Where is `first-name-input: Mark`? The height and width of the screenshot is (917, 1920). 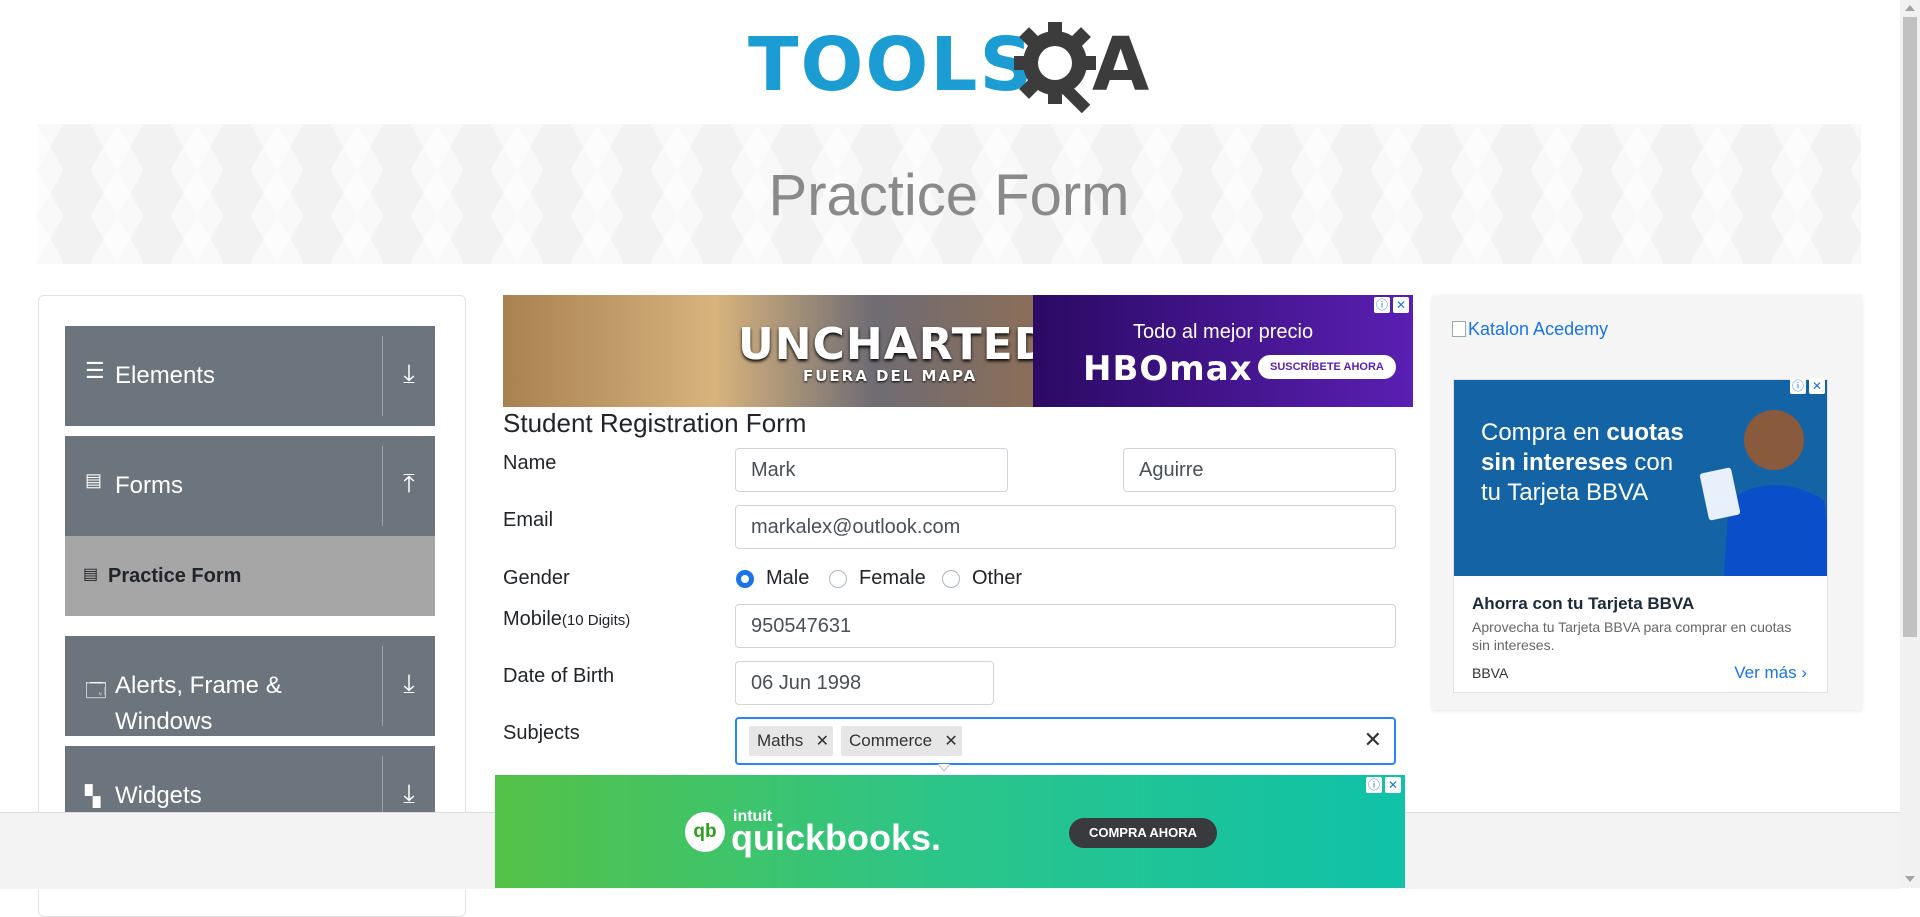 first-name-input: Mark is located at coordinates (871, 470).